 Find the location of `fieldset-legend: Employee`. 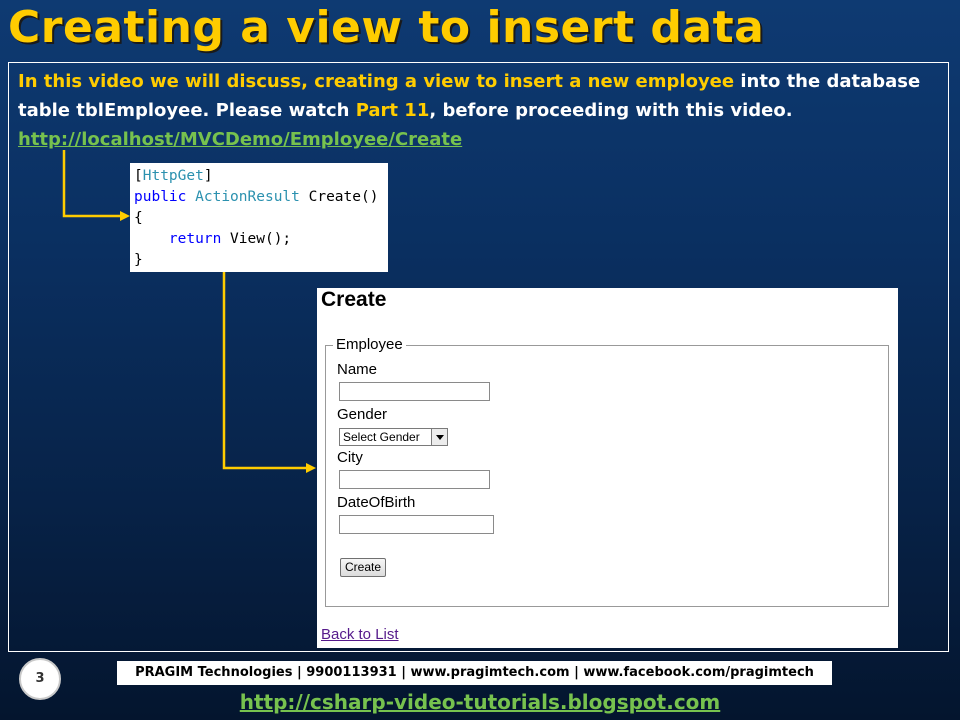

fieldset-legend: Employee is located at coordinates (369, 344).